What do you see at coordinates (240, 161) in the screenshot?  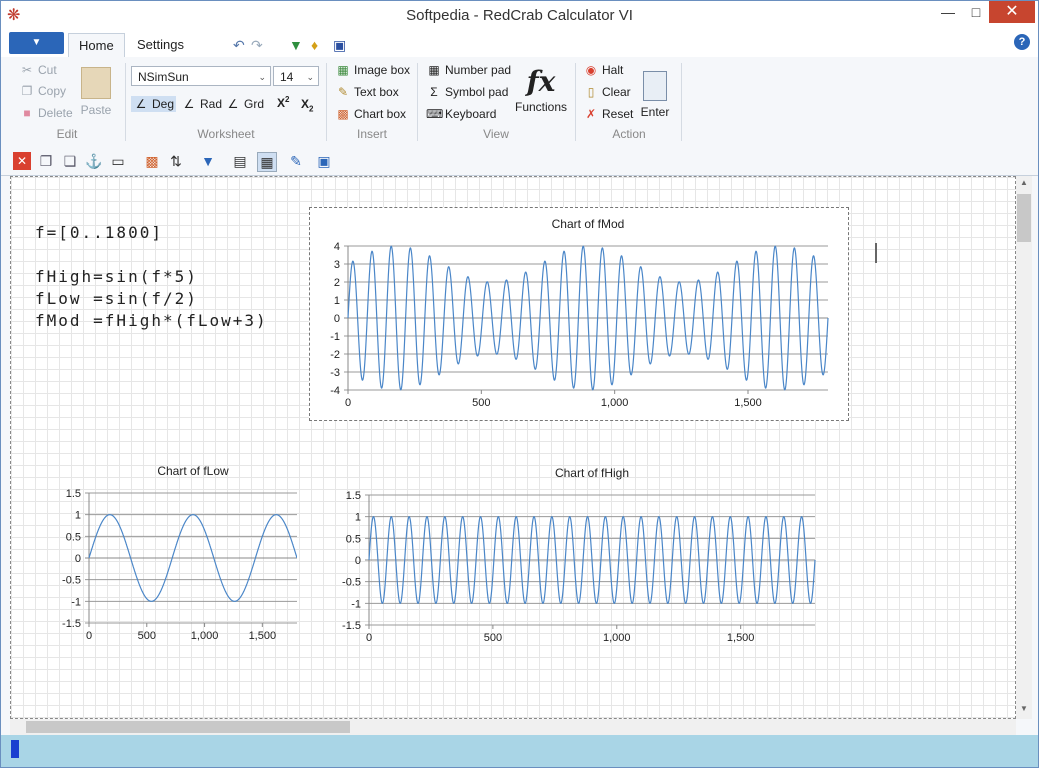 I see `properties-icon: ▤` at bounding box center [240, 161].